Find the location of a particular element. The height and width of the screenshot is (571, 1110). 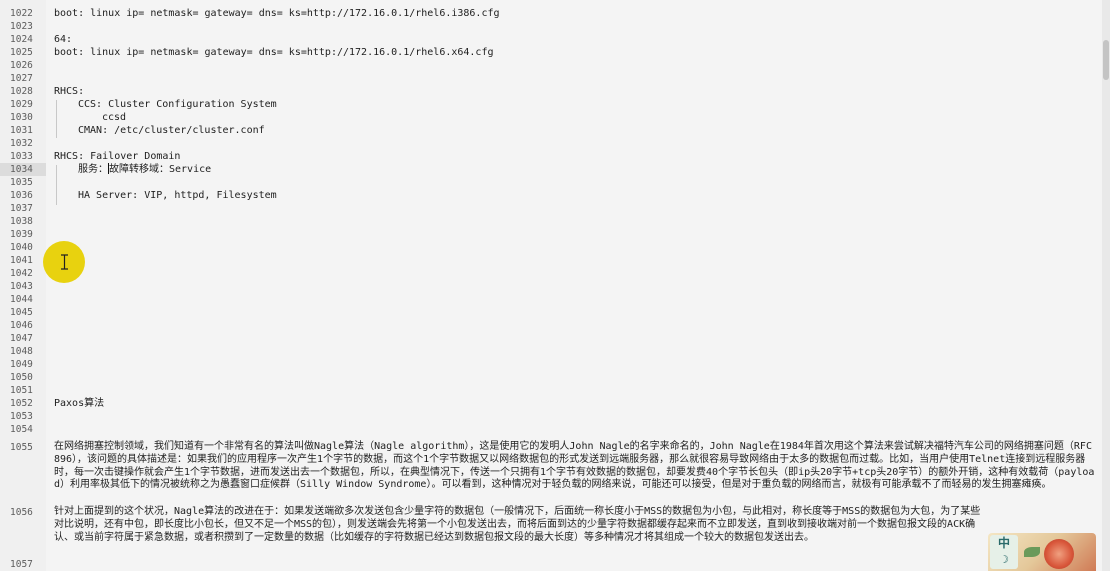

line-number: 1045 is located at coordinates (21, 312).